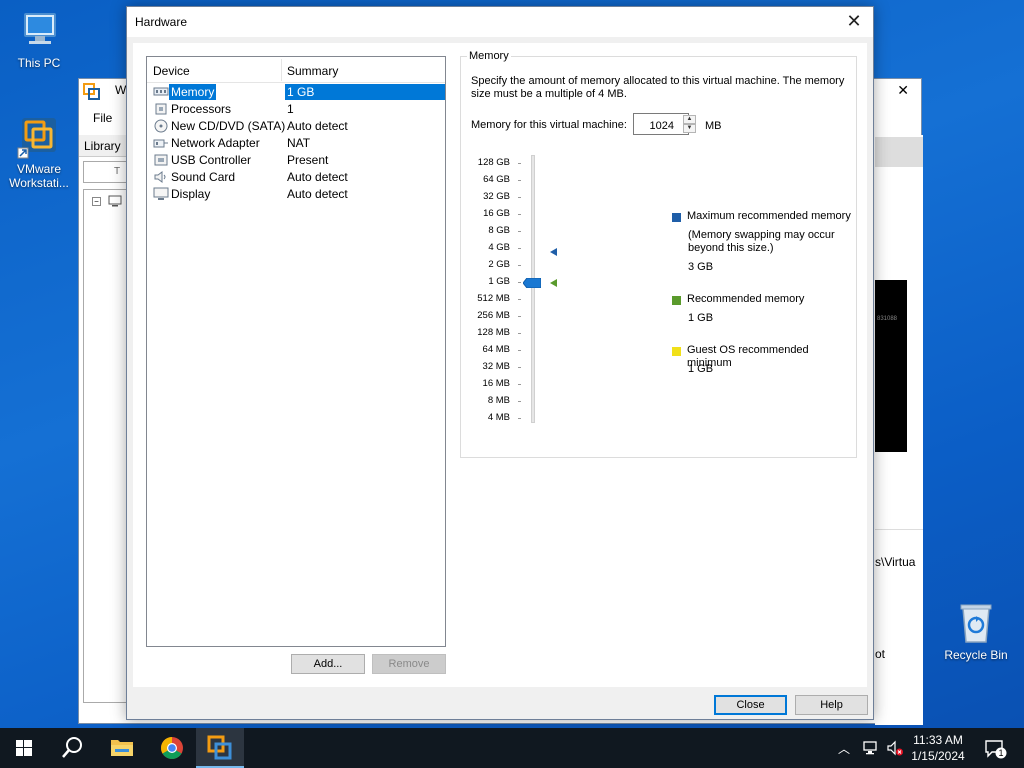 The image size is (1024, 768). I want to click on remove-device-button: Remove, so click(409, 664).